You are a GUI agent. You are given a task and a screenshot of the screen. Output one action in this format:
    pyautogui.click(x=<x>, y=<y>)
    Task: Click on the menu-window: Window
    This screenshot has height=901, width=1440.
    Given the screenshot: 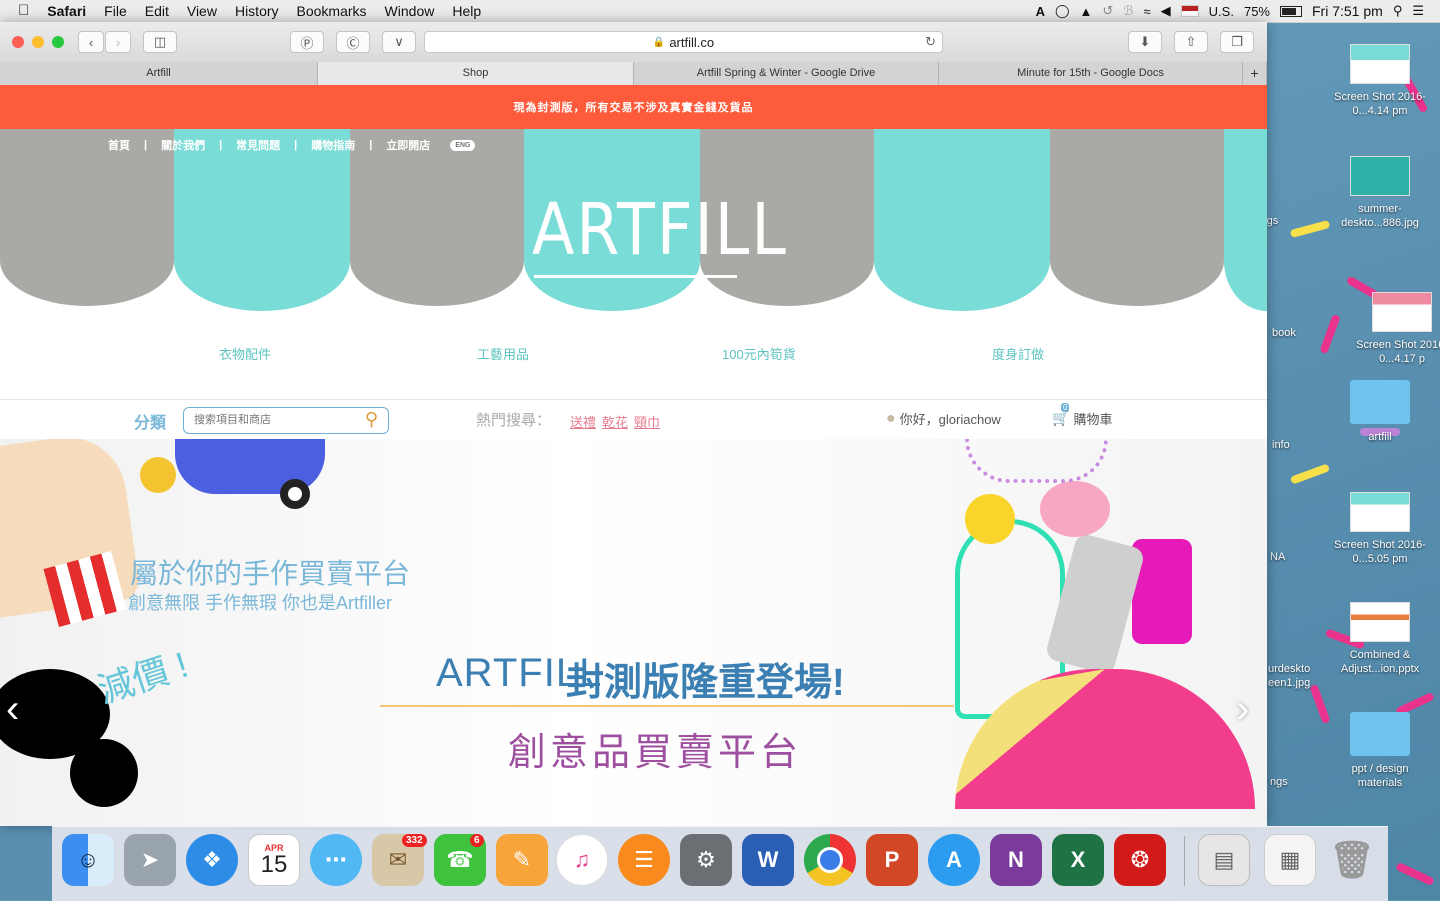 What is the action you would take?
    pyautogui.click(x=410, y=11)
    